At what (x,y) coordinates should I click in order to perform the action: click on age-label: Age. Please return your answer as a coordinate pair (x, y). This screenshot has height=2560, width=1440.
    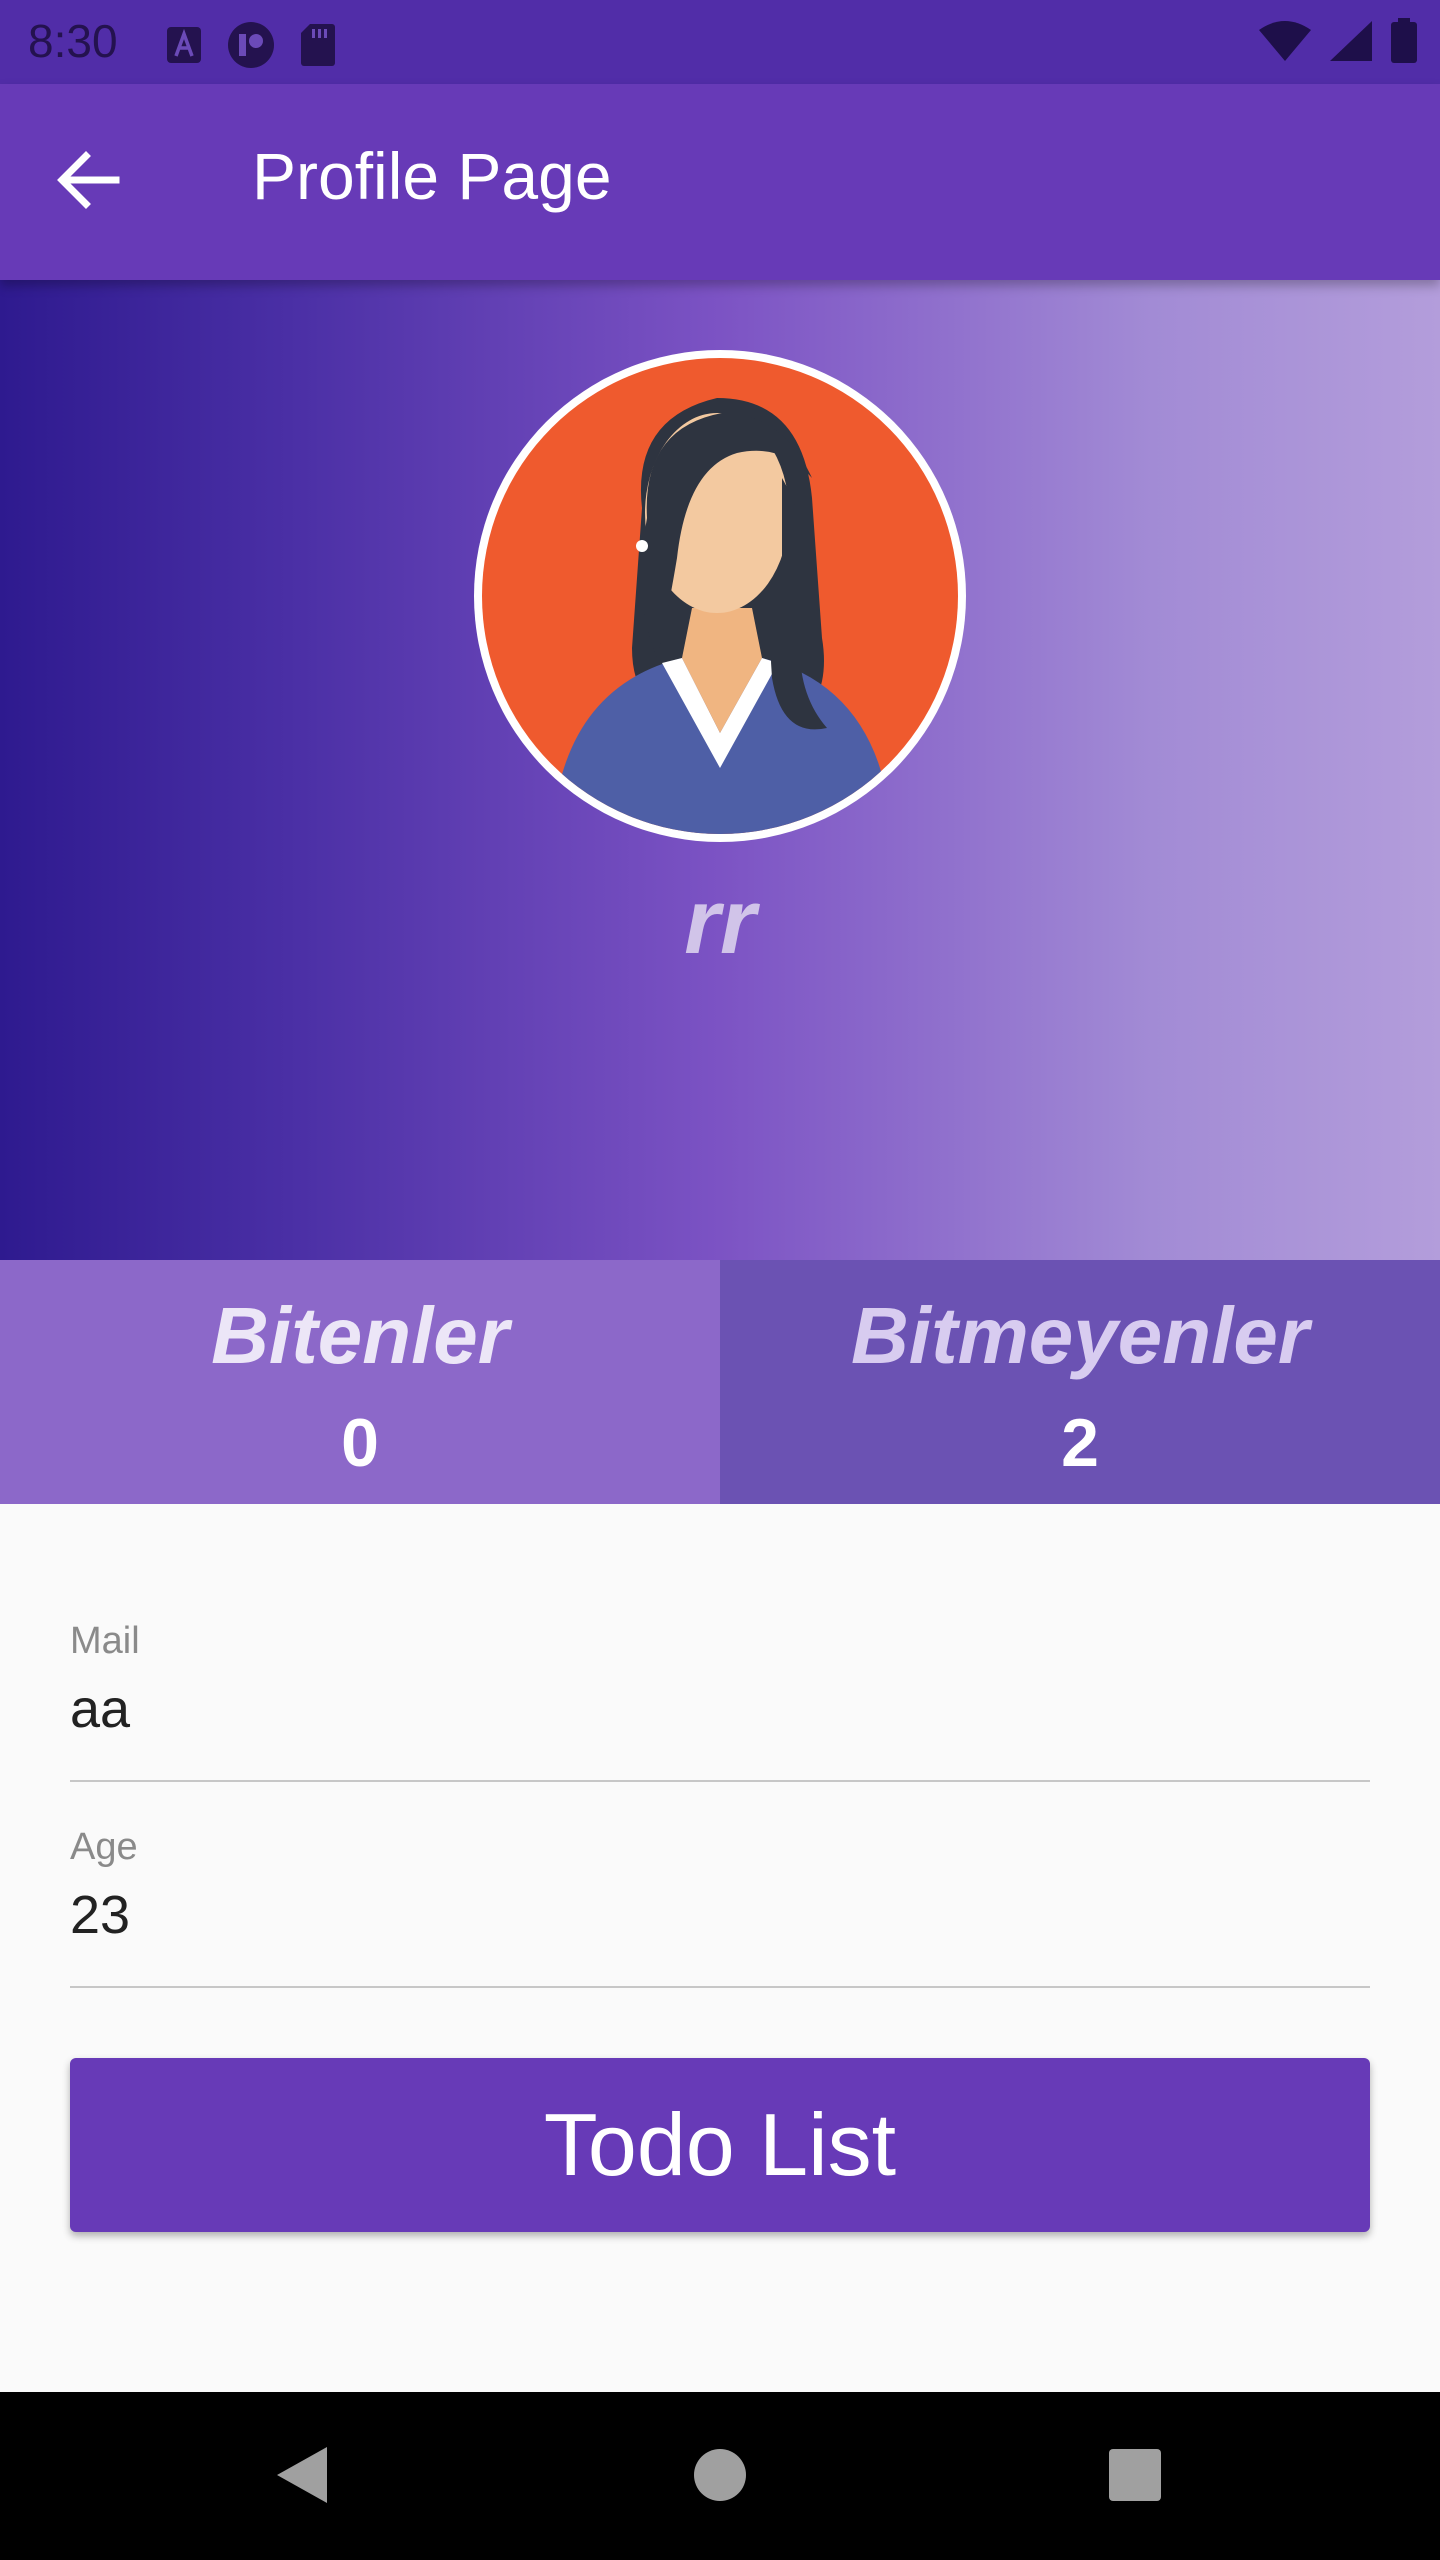
    Looking at the image, I should click on (104, 1847).